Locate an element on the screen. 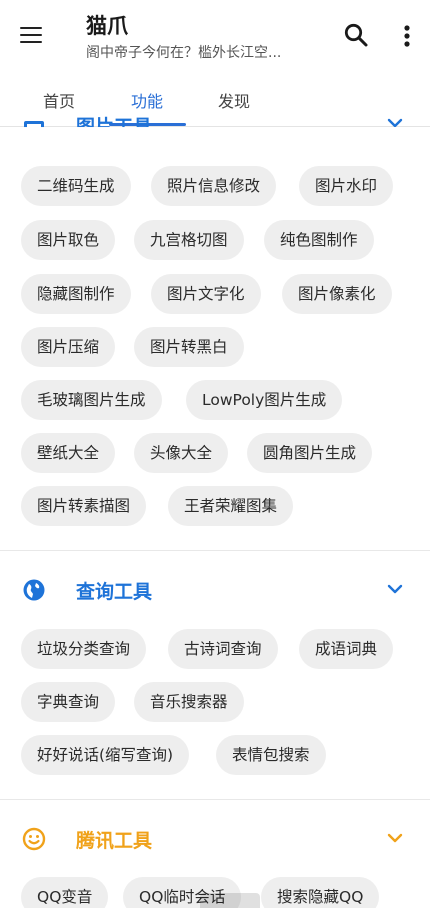 The width and height of the screenshot is (430, 908). section-header-image-tools: 图片工具 is located at coordinates (215, 119).